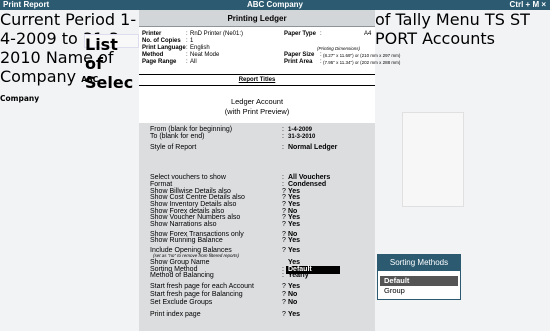  What do you see at coordinates (196, 294) in the screenshot?
I see `fresh-page-balancing-label: Start fresh page for Balancing` at bounding box center [196, 294].